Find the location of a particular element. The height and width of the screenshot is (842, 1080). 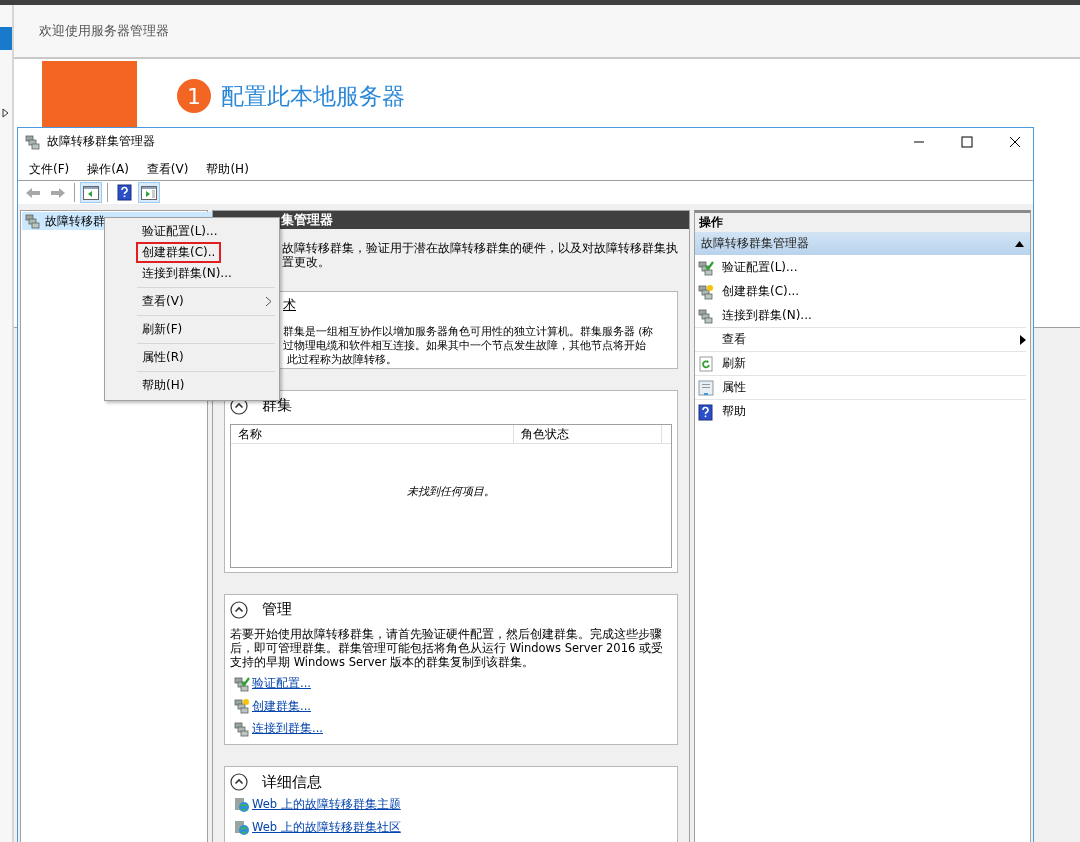

section-title: 术 is located at coordinates (289, 305).